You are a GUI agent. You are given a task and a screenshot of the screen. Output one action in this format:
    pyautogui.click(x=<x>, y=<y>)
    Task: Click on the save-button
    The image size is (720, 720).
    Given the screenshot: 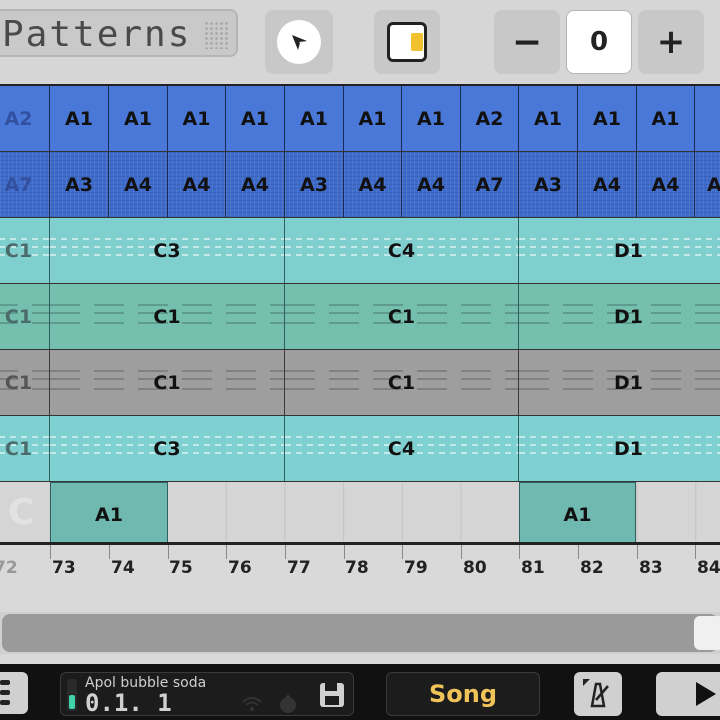 What is the action you would take?
    pyautogui.click(x=332, y=695)
    